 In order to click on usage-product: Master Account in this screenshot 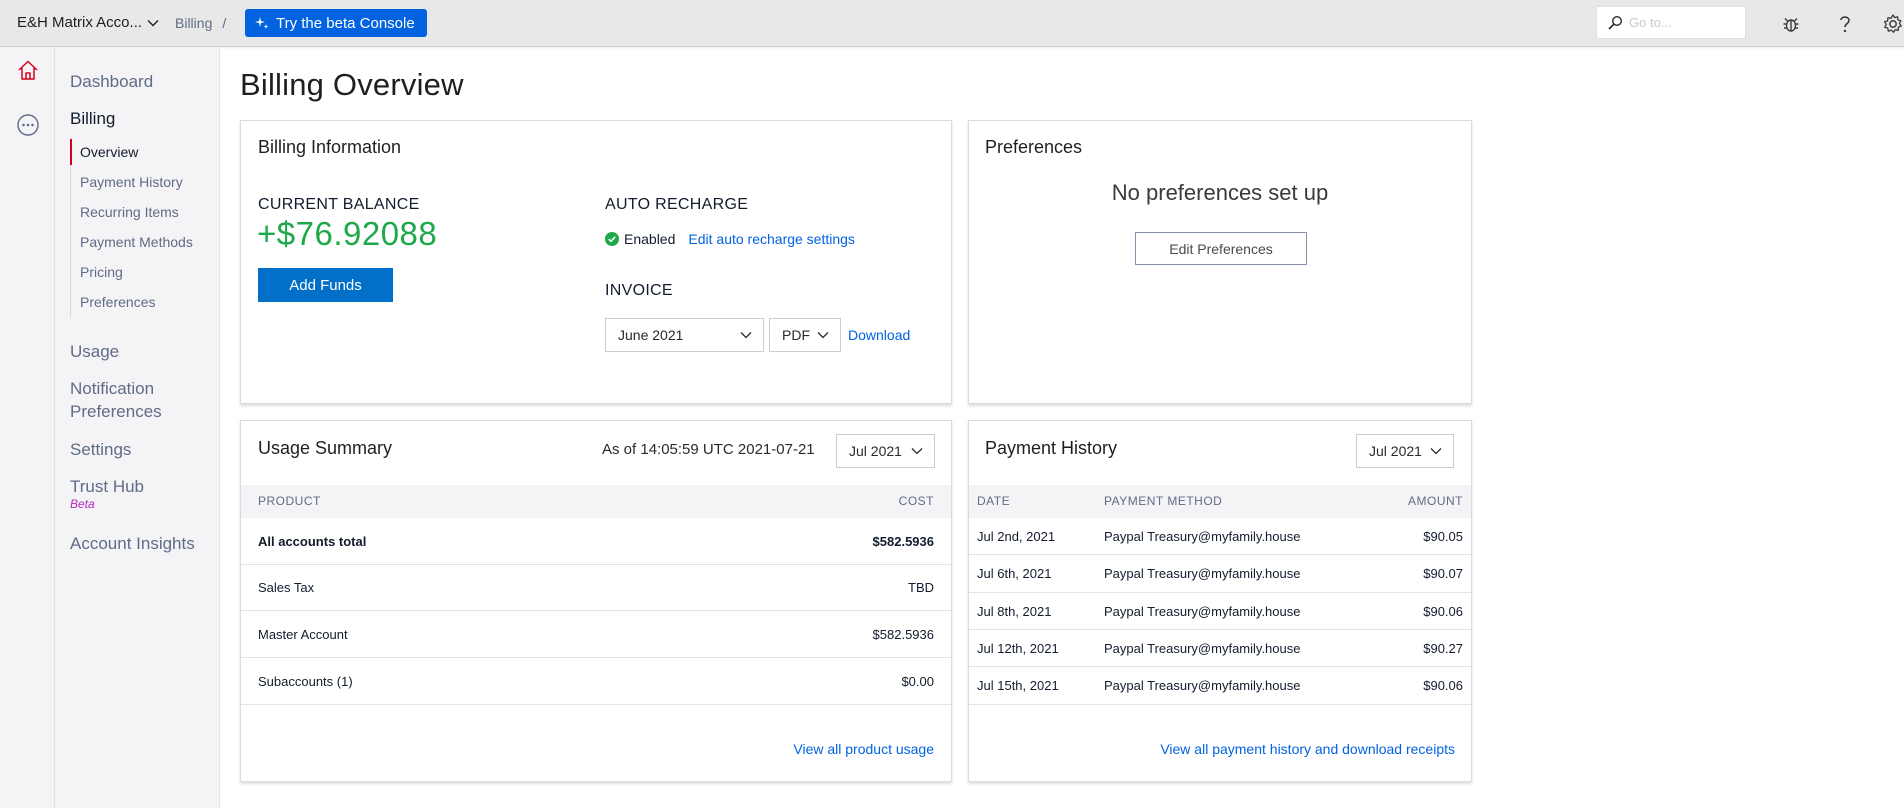, I will do `click(303, 634)`.